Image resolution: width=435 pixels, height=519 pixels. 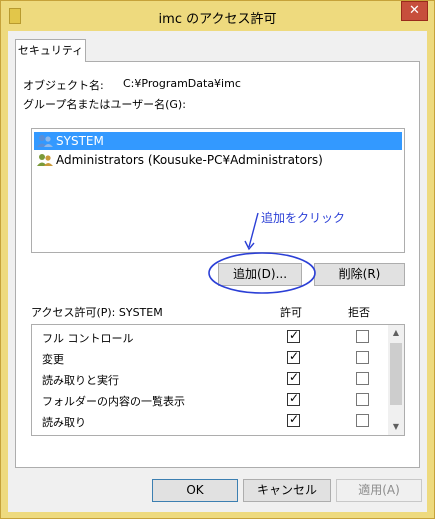 What do you see at coordinates (104, 104) in the screenshot?
I see `group-user-label: グループ名またはユーザー名(G):` at bounding box center [104, 104].